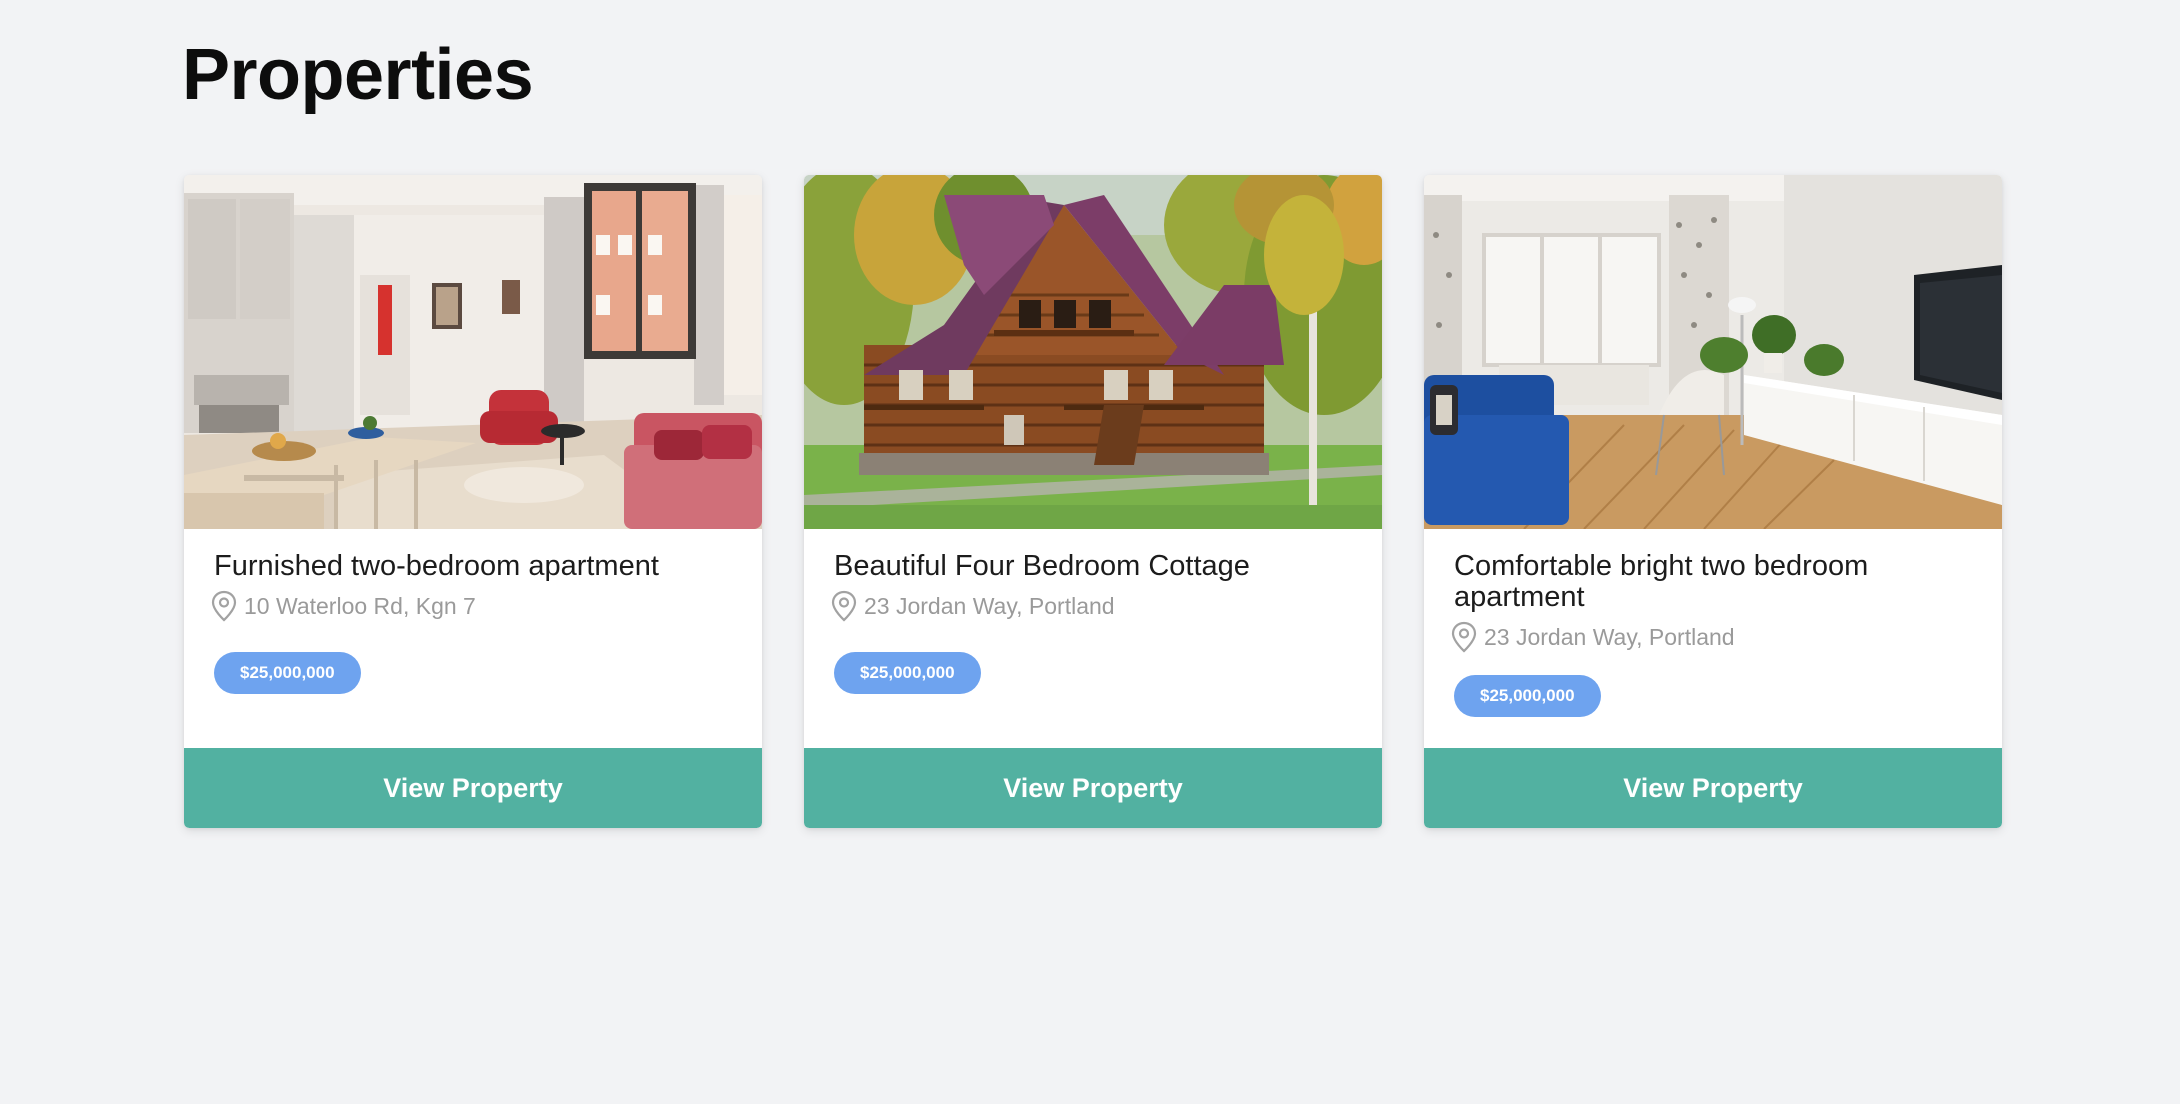  What do you see at coordinates (1713, 352) in the screenshot?
I see `property-image-bright-living-room` at bounding box center [1713, 352].